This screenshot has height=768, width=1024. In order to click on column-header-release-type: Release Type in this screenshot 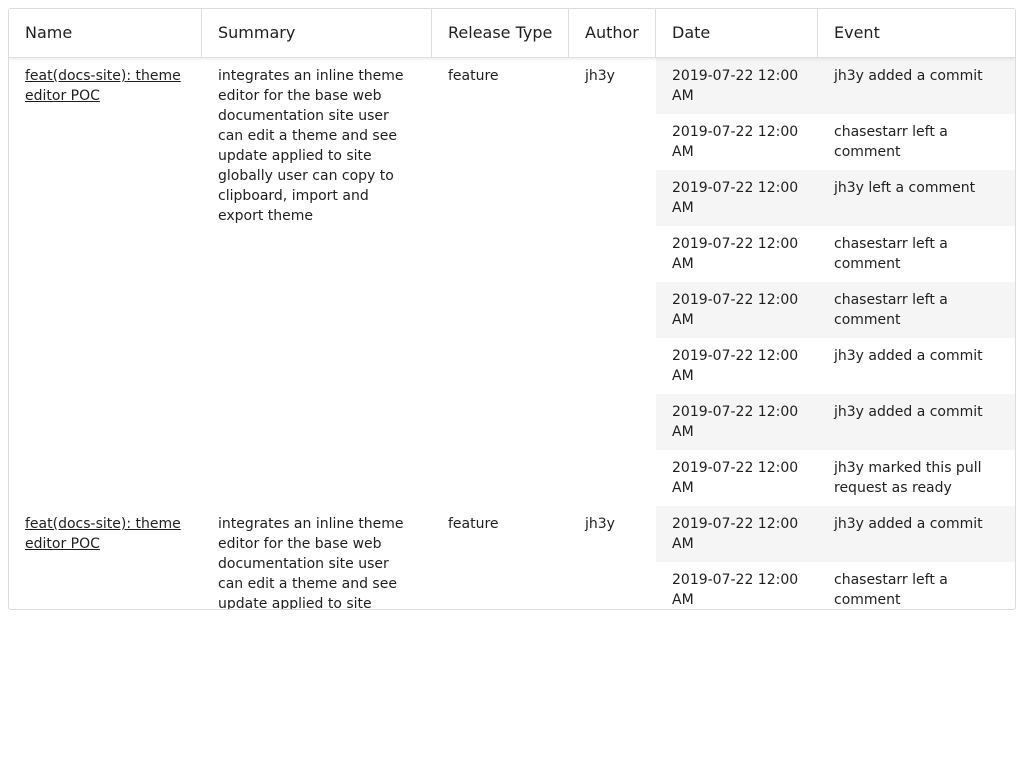, I will do `click(500, 33)`.